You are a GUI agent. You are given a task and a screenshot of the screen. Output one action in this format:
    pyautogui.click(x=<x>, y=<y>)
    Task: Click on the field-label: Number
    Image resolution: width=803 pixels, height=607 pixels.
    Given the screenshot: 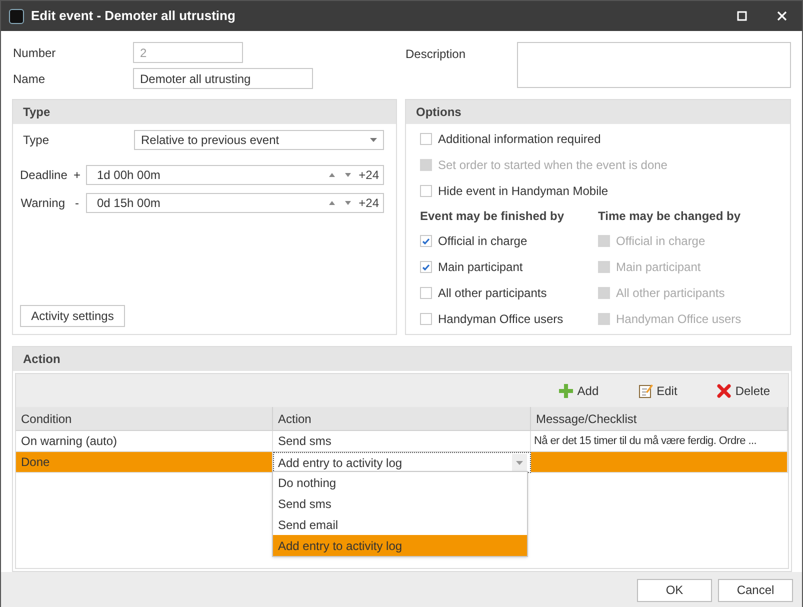 What is the action you would take?
    pyautogui.click(x=34, y=53)
    